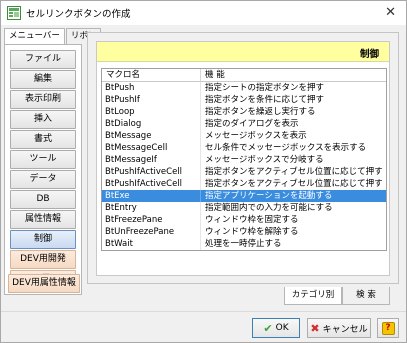 Image resolution: width=407 pixels, height=343 pixels. What do you see at coordinates (43, 119) in the screenshot?
I see `category-button-insert: 挿入` at bounding box center [43, 119].